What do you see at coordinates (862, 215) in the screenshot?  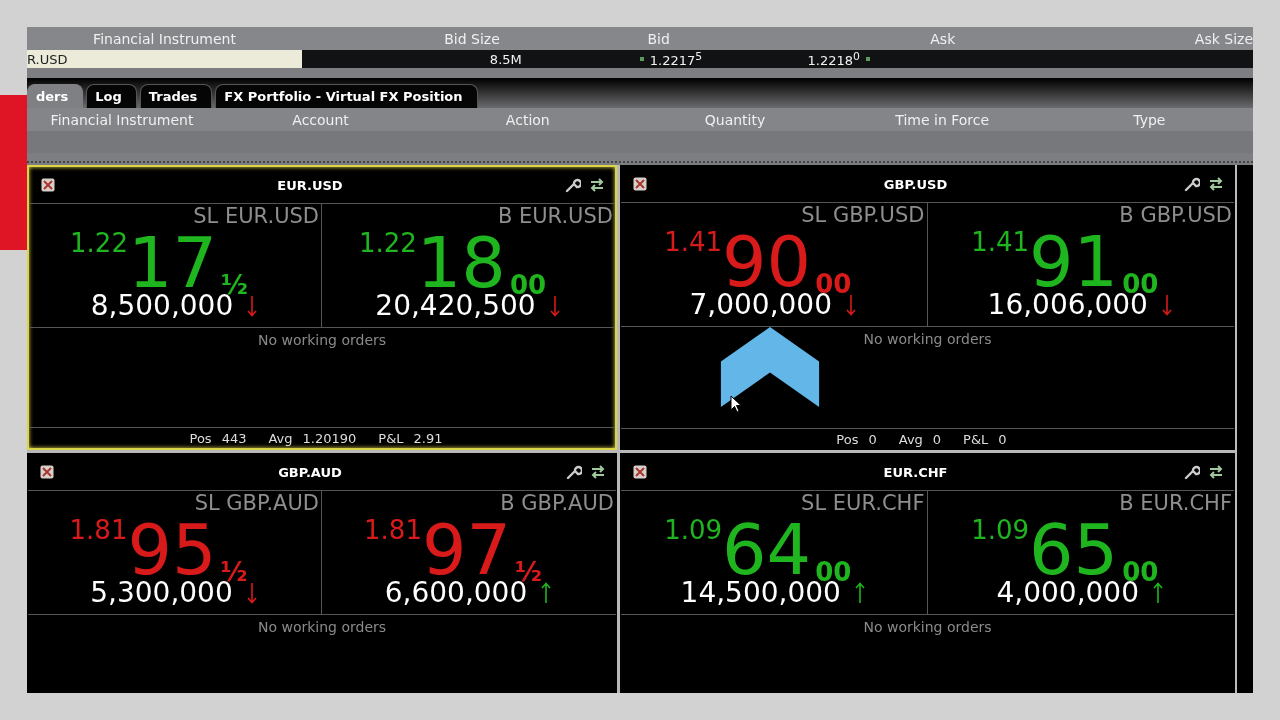 I see `side-label: SL GBP.USD` at bounding box center [862, 215].